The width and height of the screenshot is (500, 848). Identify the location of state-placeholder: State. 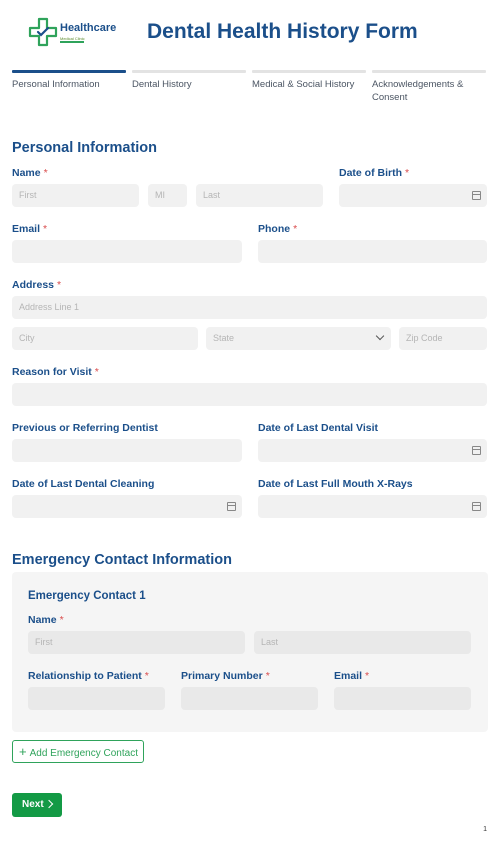
(224, 338).